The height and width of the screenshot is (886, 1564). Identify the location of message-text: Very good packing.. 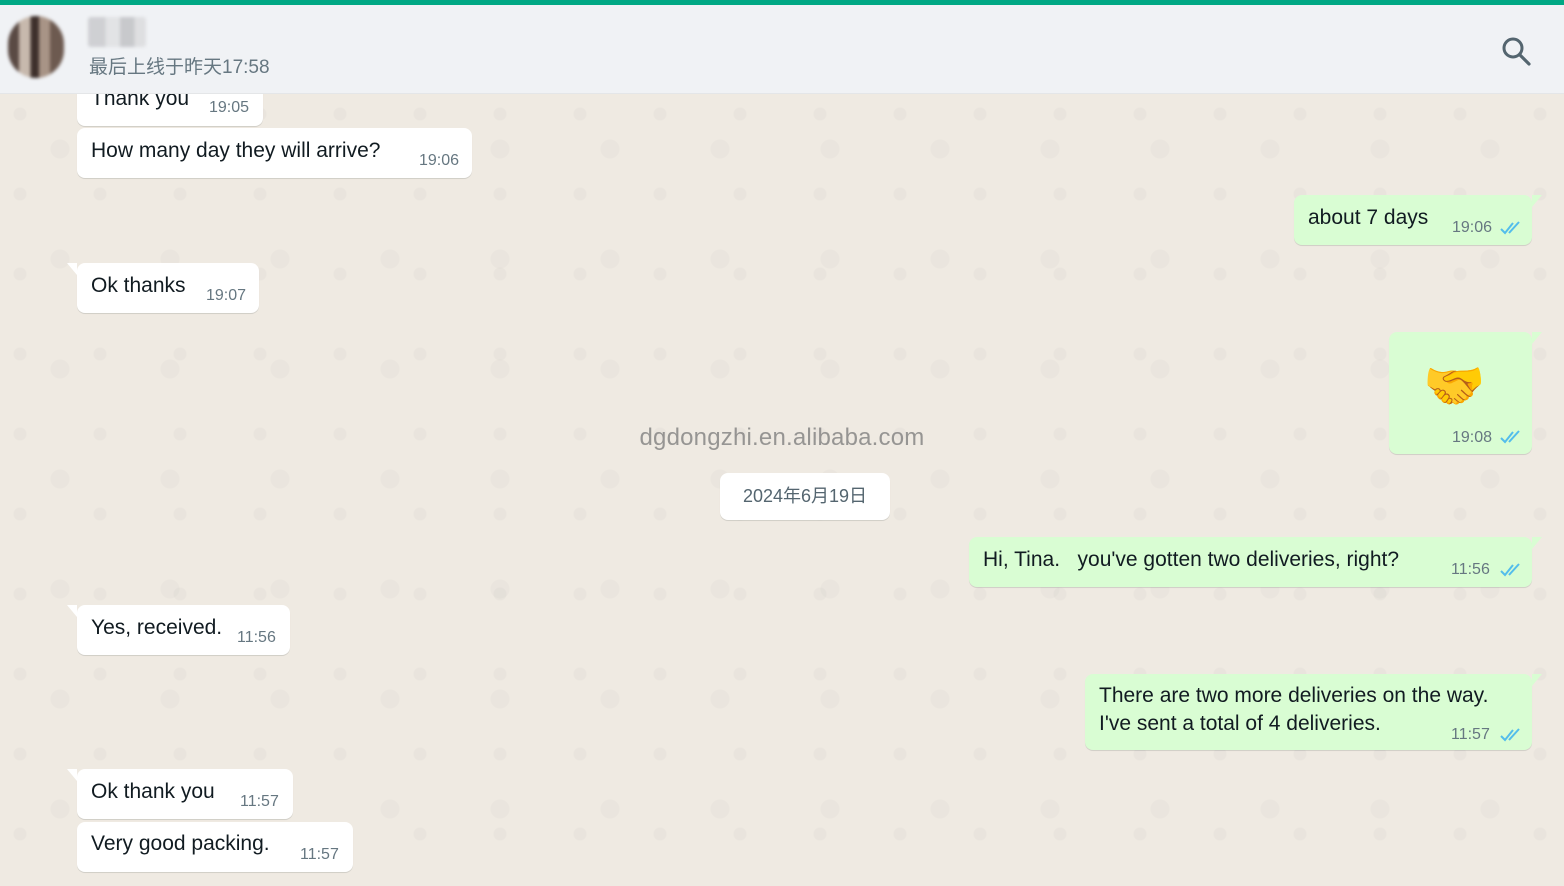
(180, 843).